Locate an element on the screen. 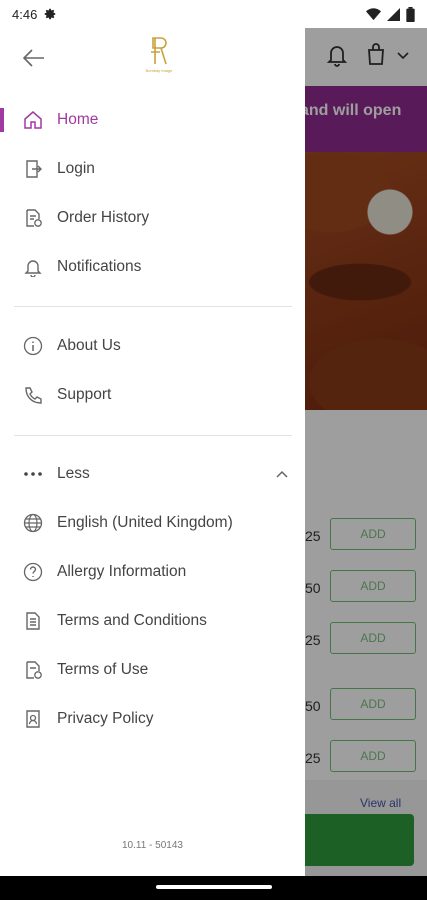 This screenshot has height=900, width=427. signal-icon is located at coordinates (393, 14).